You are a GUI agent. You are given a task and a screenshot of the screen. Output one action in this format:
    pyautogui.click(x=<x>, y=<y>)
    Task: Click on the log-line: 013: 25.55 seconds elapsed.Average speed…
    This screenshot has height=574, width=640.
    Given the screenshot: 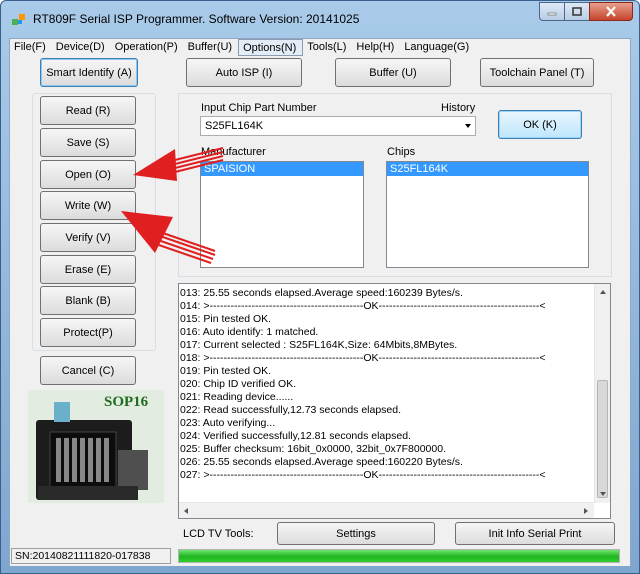 What is the action you would take?
    pyautogui.click(x=321, y=293)
    